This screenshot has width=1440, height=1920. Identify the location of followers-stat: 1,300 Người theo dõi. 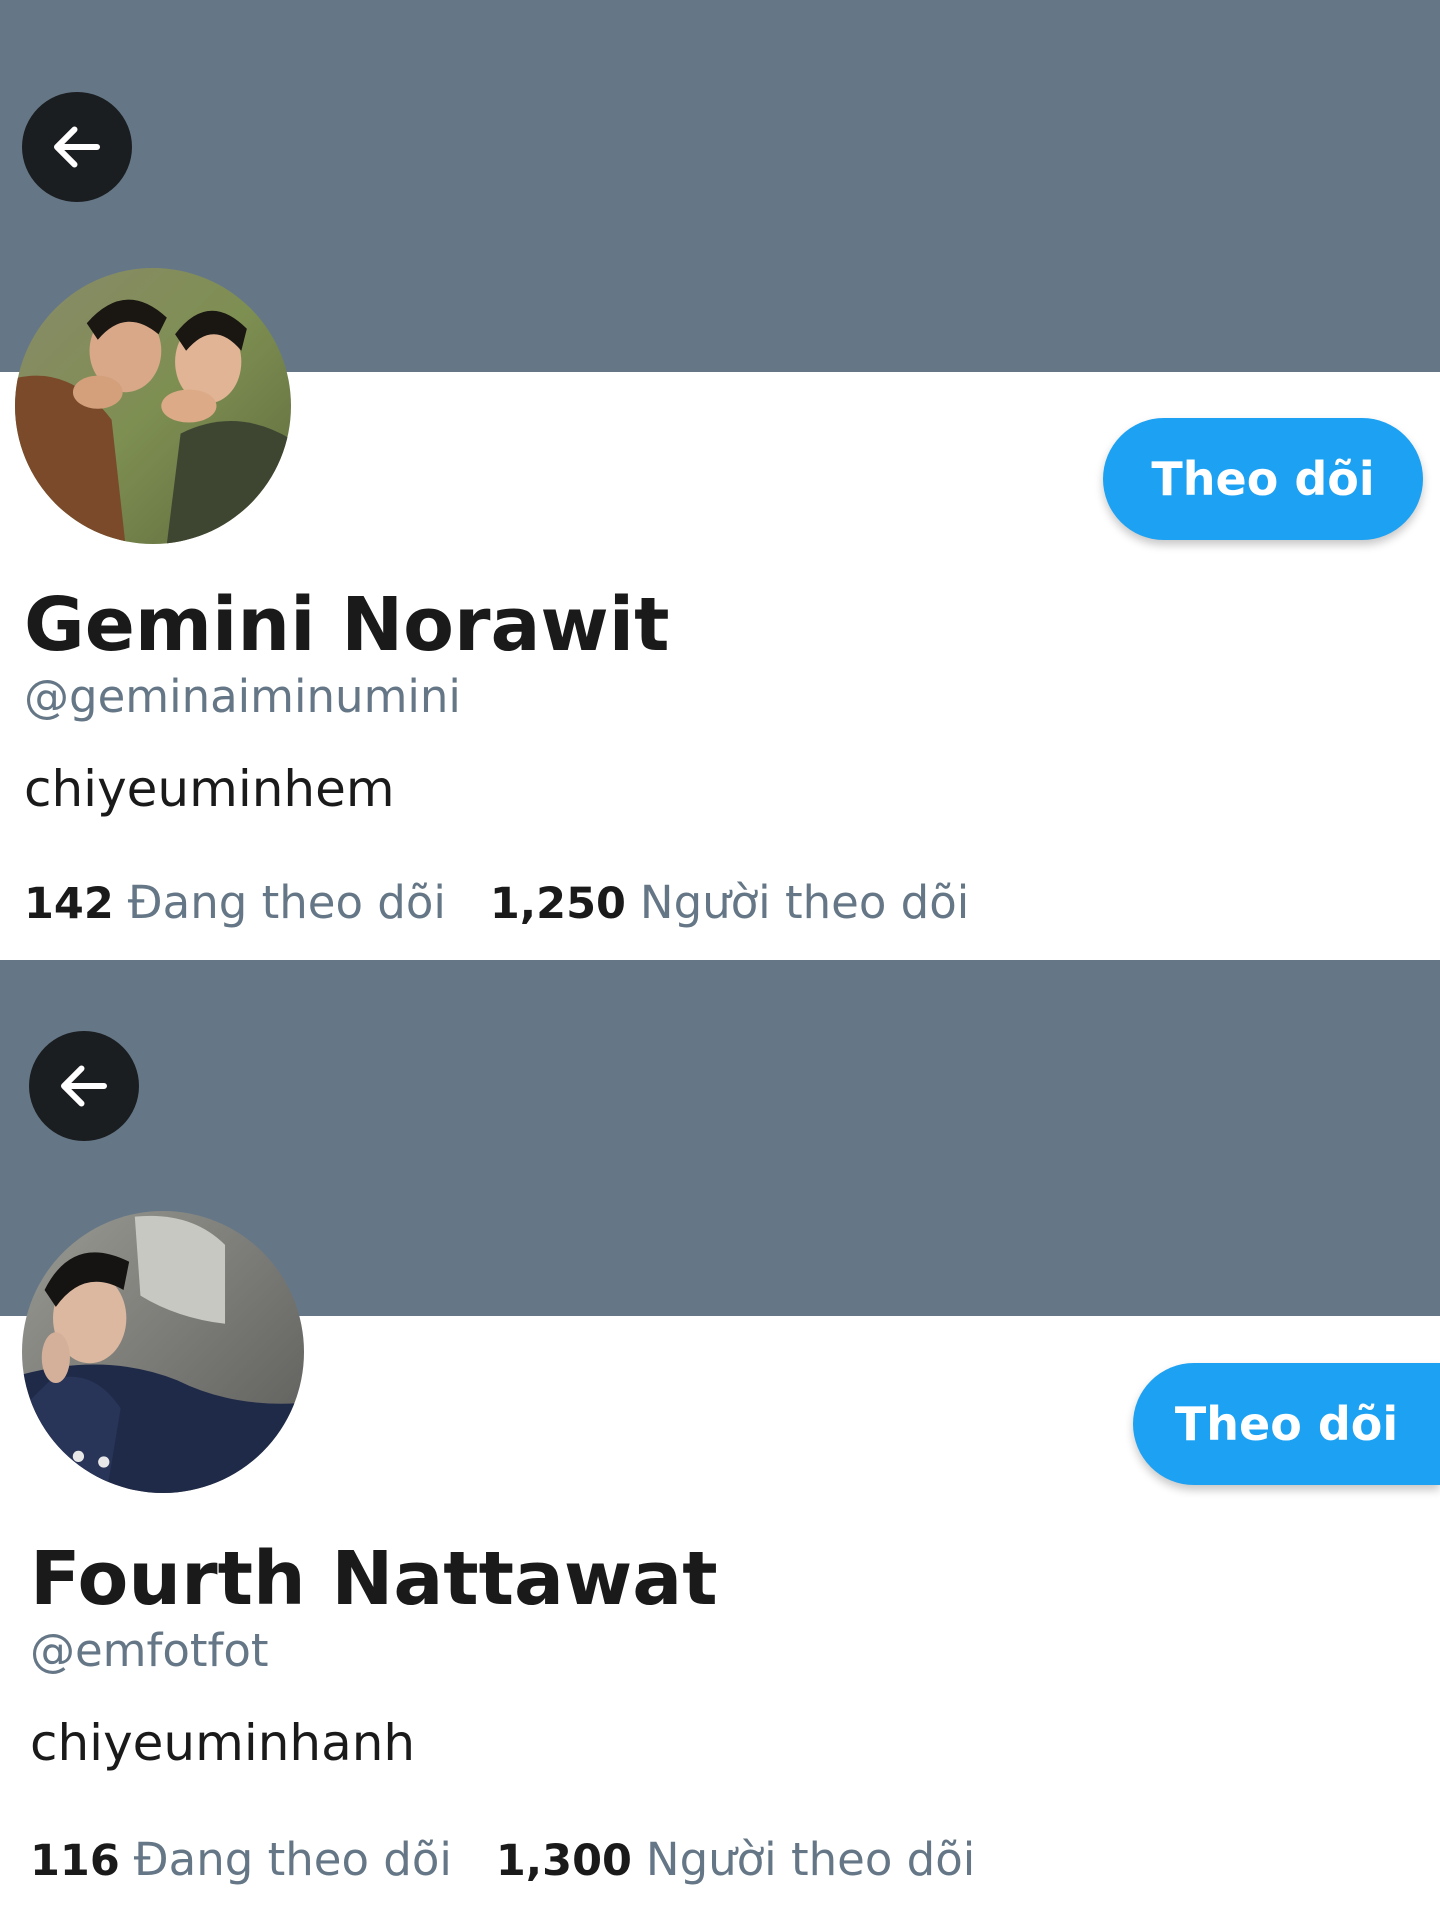
(735, 1860).